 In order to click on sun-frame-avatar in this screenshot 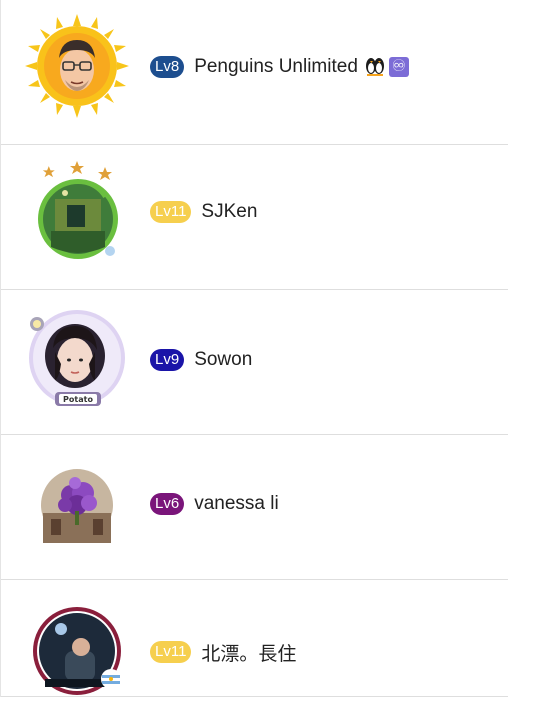, I will do `click(77, 66)`.